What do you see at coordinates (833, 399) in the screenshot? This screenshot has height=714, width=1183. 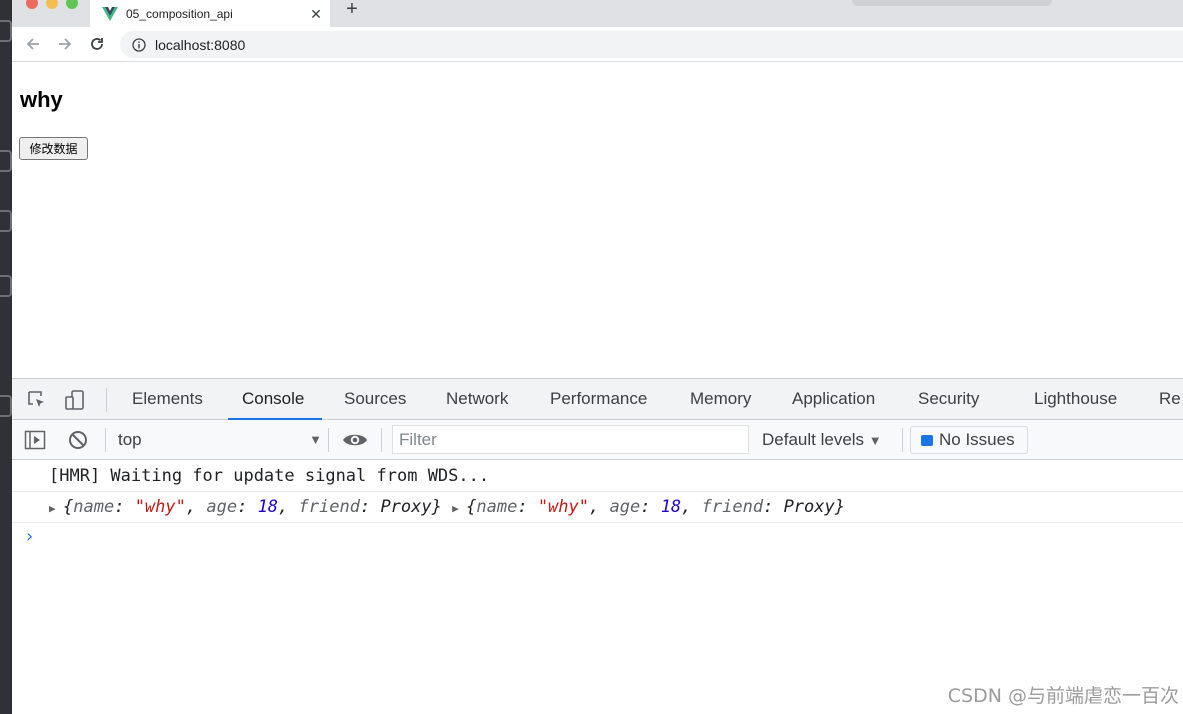 I see `tab-application: Application` at bounding box center [833, 399].